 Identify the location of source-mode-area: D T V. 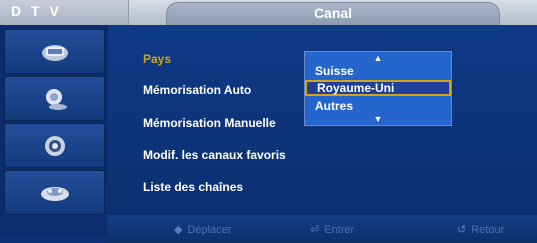
(64, 12).